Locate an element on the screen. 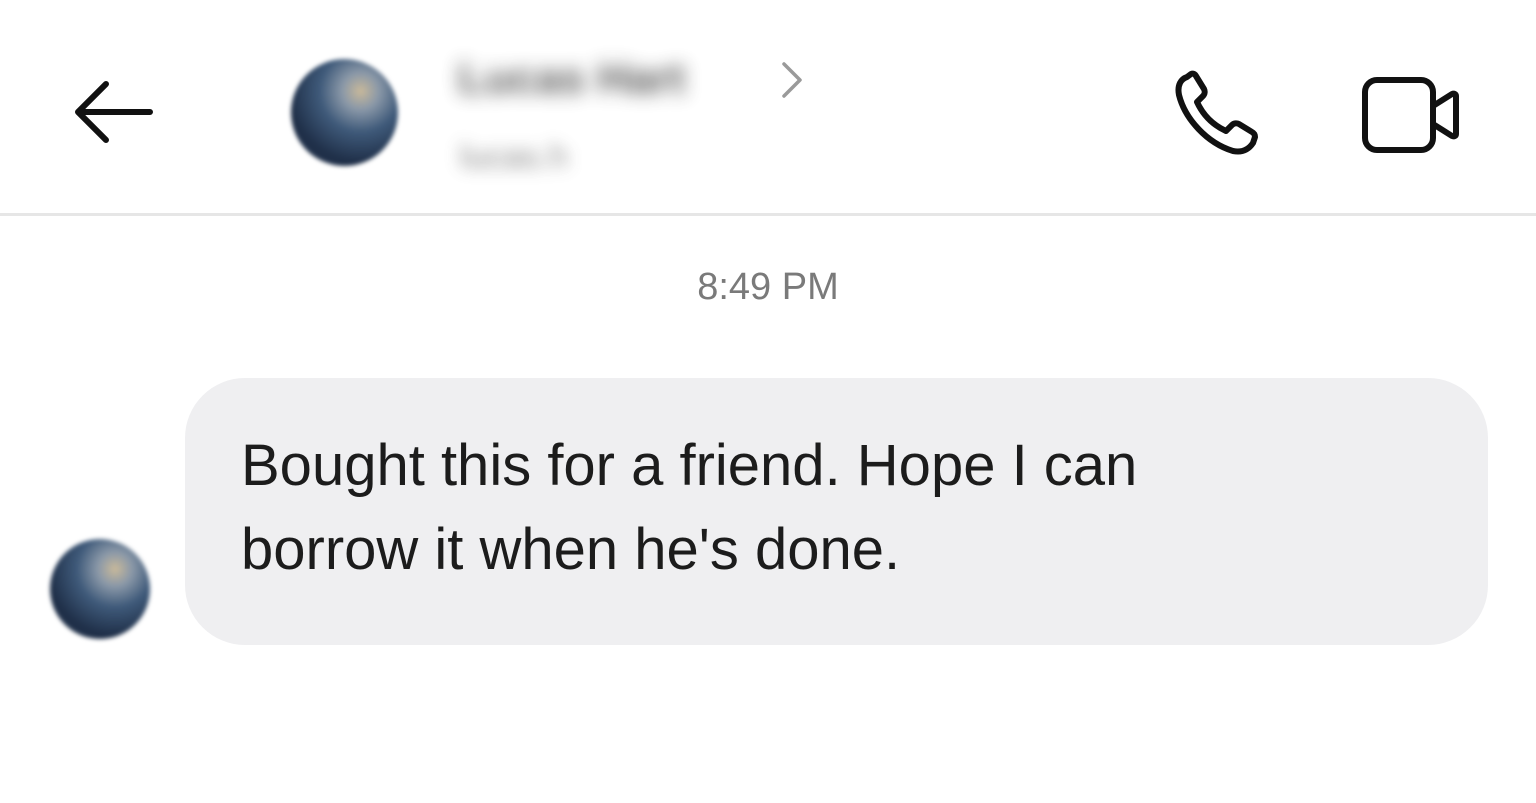 The height and width of the screenshot is (803, 1536). video-call-button is located at coordinates (1410, 115).